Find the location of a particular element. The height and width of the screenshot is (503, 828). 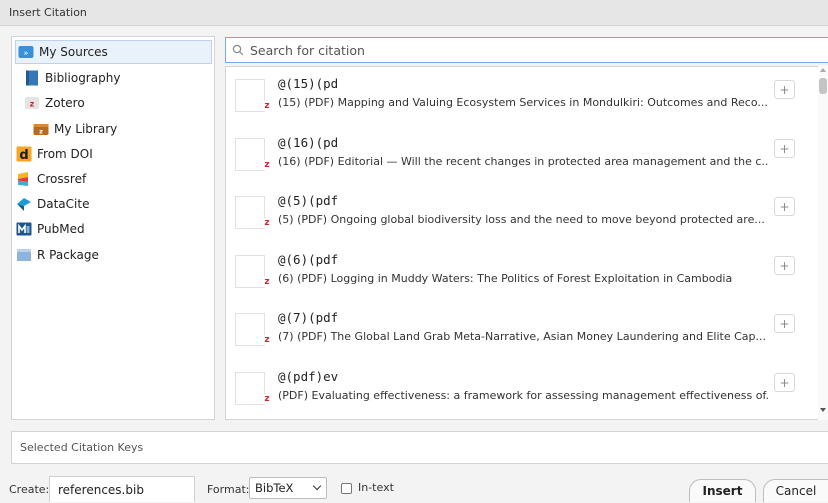

search-icon is located at coordinates (238, 50).